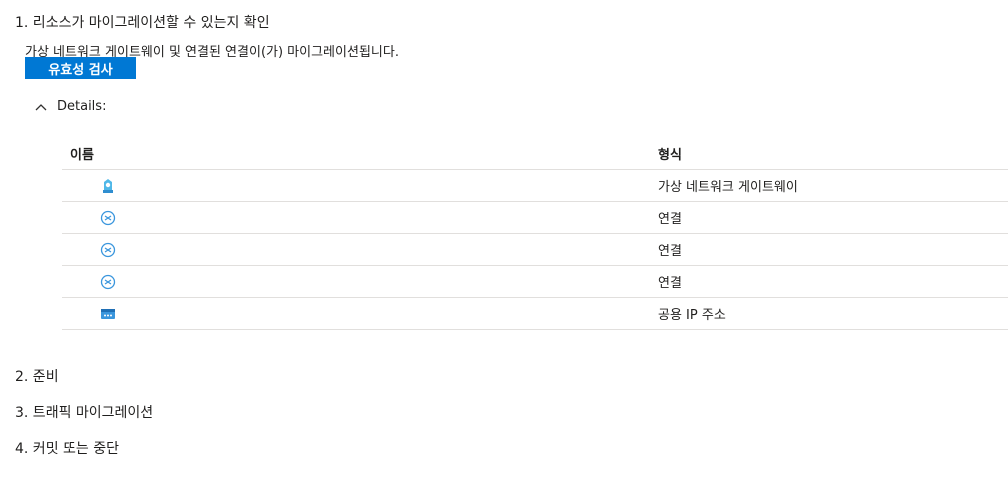 This screenshot has height=489, width=1008. What do you see at coordinates (82, 106) in the screenshot?
I see `details-toggle-label: Details:` at bounding box center [82, 106].